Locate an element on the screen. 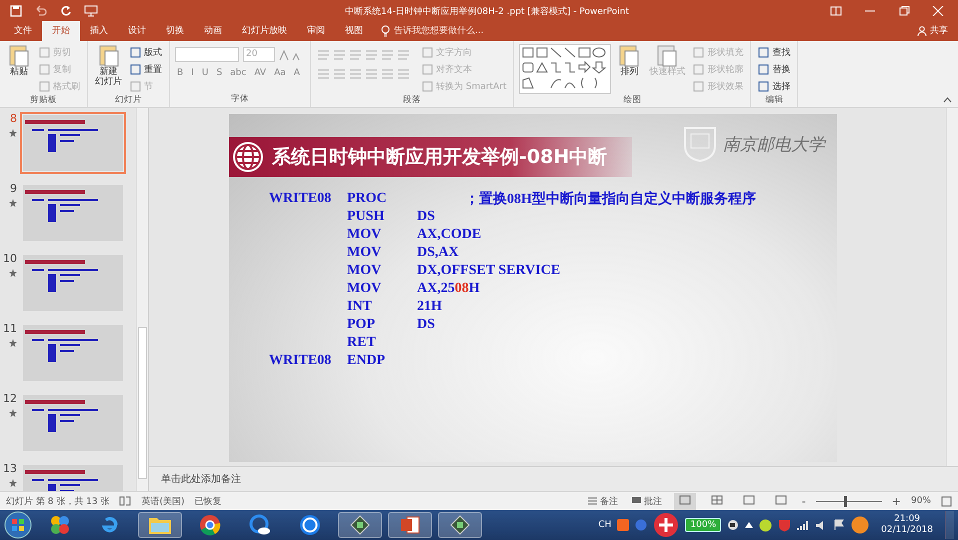 Image resolution: width=958 pixels, height=540 pixels. ribbon-tab: 幻灯片放映 is located at coordinates (264, 31).